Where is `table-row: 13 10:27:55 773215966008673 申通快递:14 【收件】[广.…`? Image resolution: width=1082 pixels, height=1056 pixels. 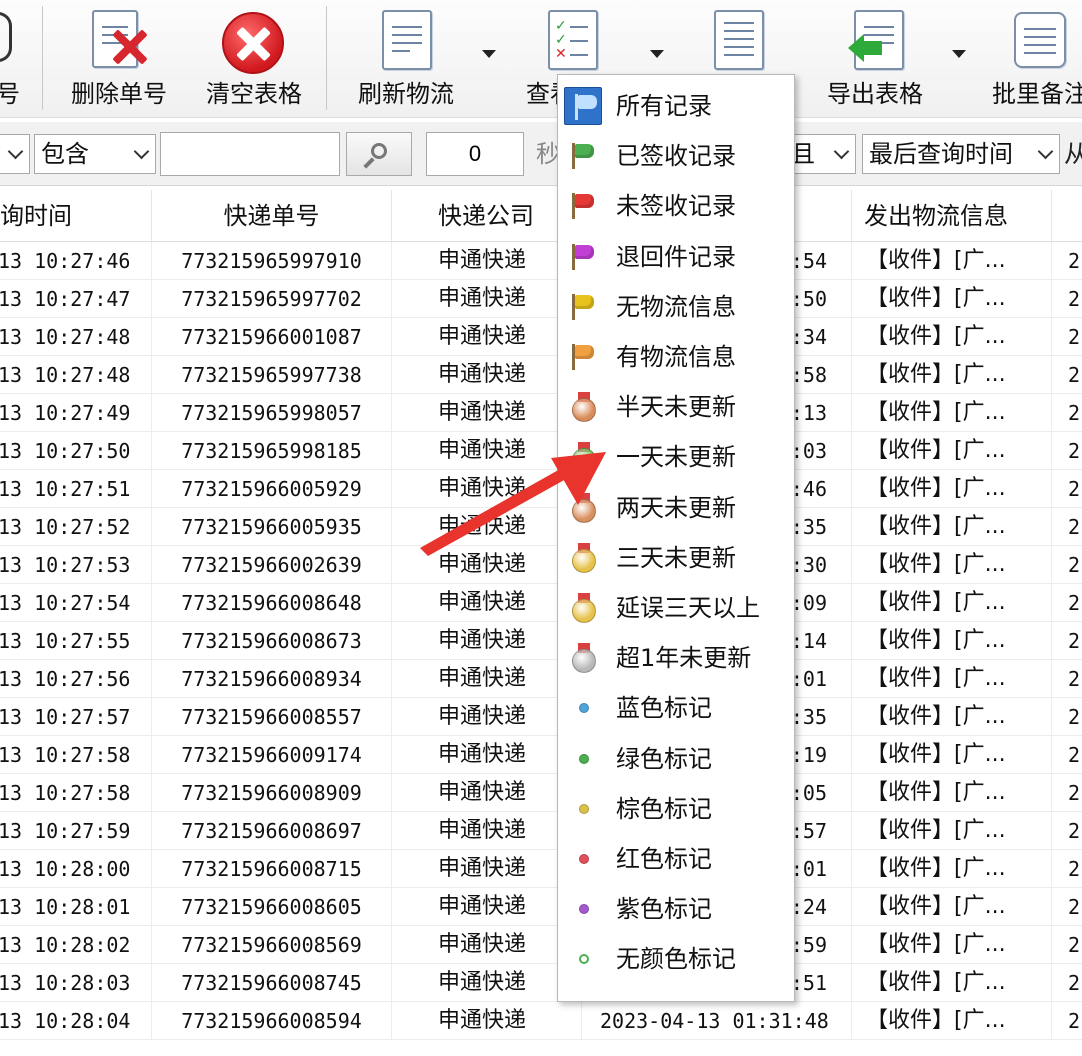 table-row: 13 10:27:55 773215966008673 申通快递:14 【收件】[广.… is located at coordinates (541, 641).